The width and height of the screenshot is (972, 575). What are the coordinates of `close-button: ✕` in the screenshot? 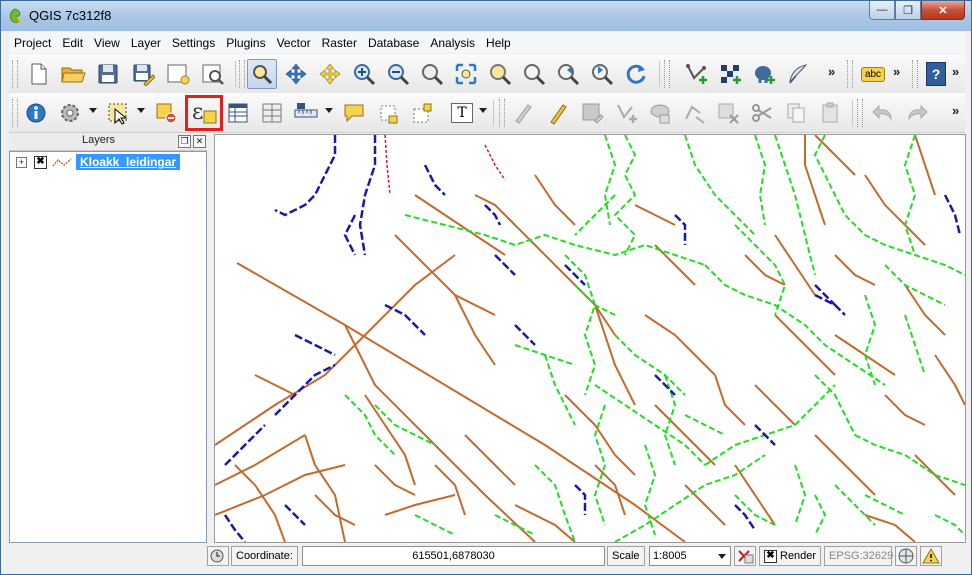 It's located at (943, 10).